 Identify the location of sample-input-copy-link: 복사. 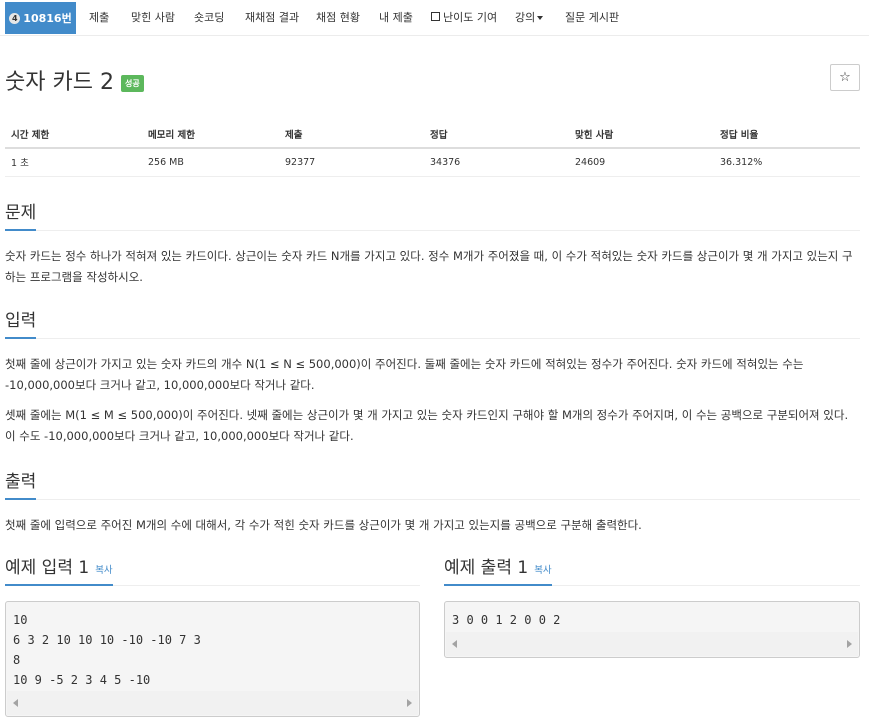
(103, 570).